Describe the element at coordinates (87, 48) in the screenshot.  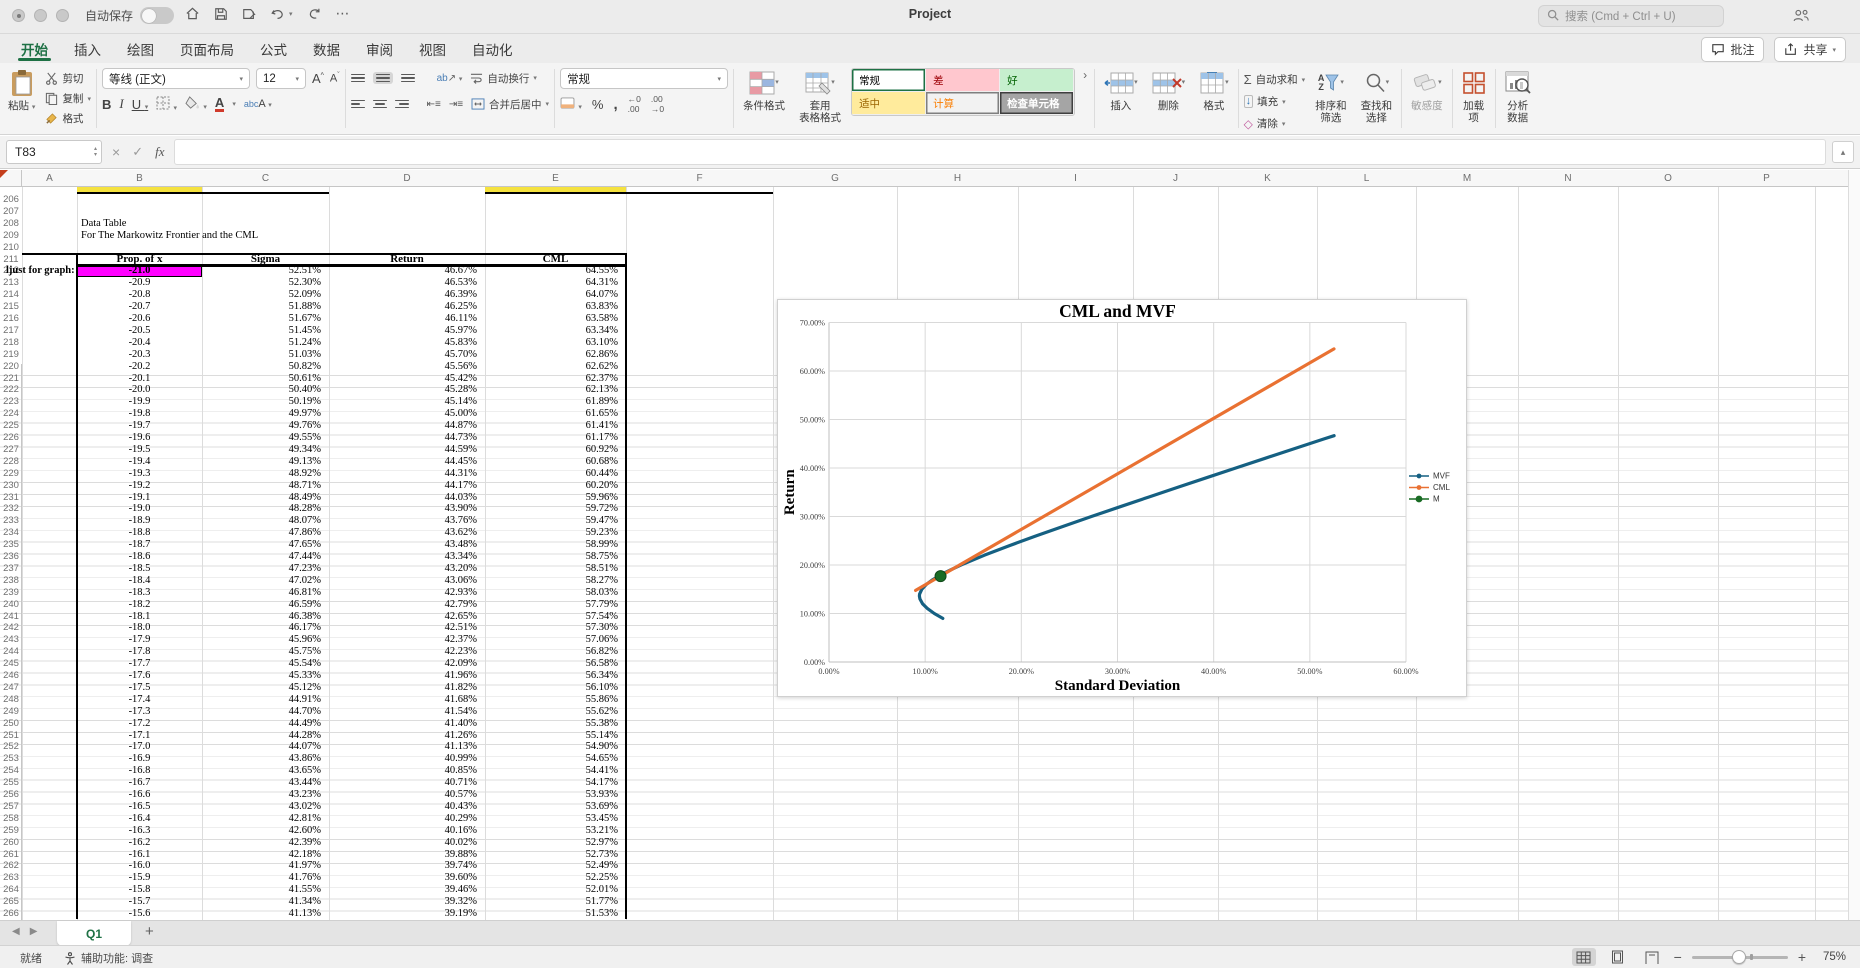
I see `menu-tab: 插入` at that location.